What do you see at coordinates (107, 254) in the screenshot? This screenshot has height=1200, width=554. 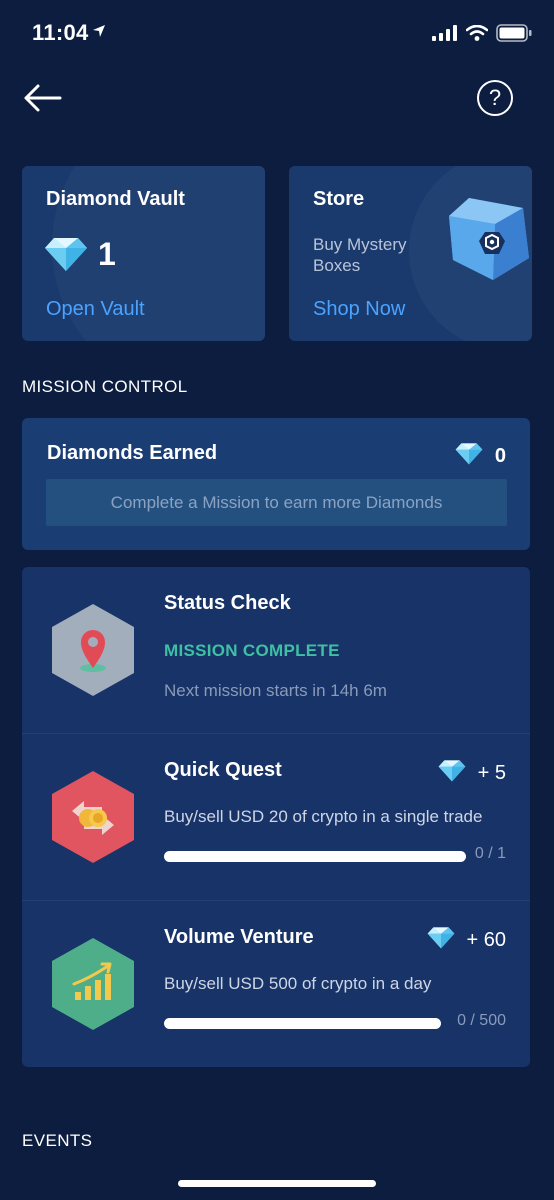 I see `vault-diamond-count: 1` at bounding box center [107, 254].